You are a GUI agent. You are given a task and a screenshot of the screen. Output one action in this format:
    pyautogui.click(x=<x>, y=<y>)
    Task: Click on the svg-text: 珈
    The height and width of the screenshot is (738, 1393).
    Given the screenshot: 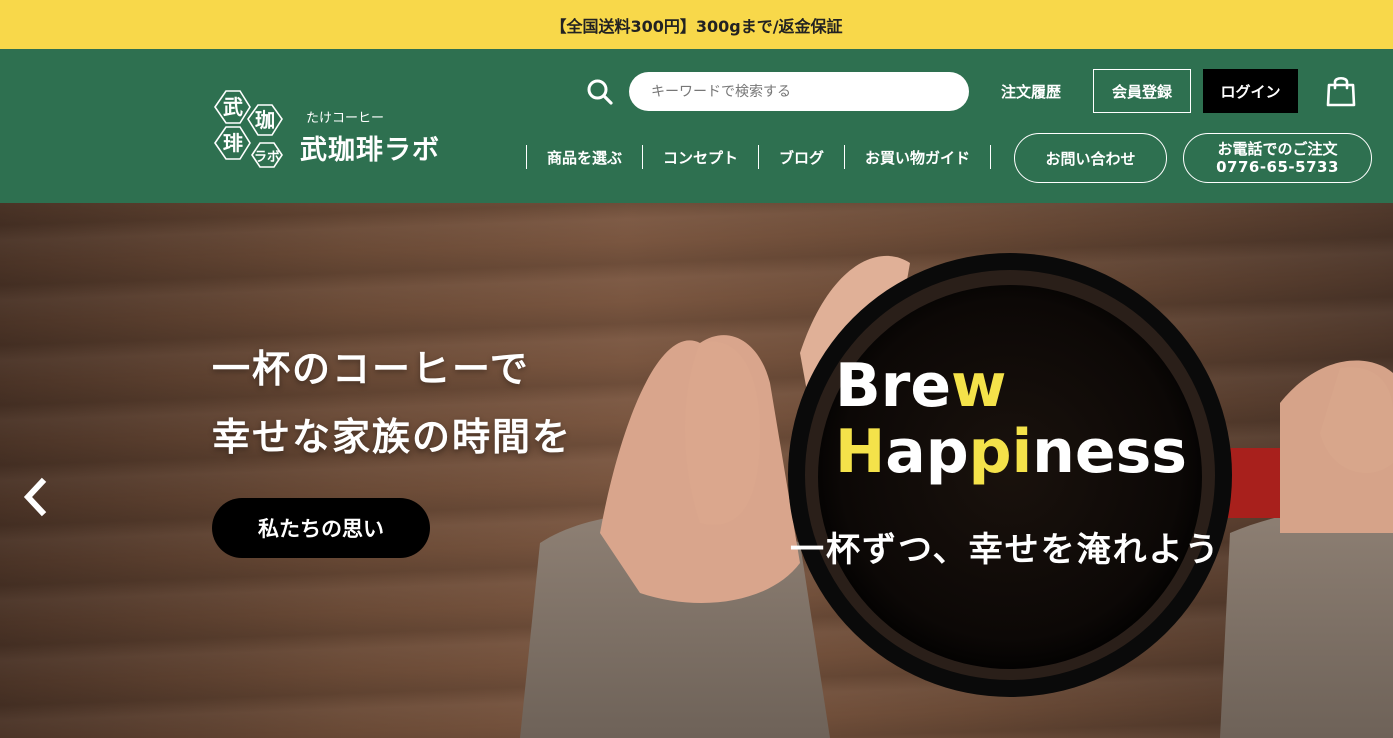 What is the action you would take?
    pyautogui.click(x=265, y=120)
    